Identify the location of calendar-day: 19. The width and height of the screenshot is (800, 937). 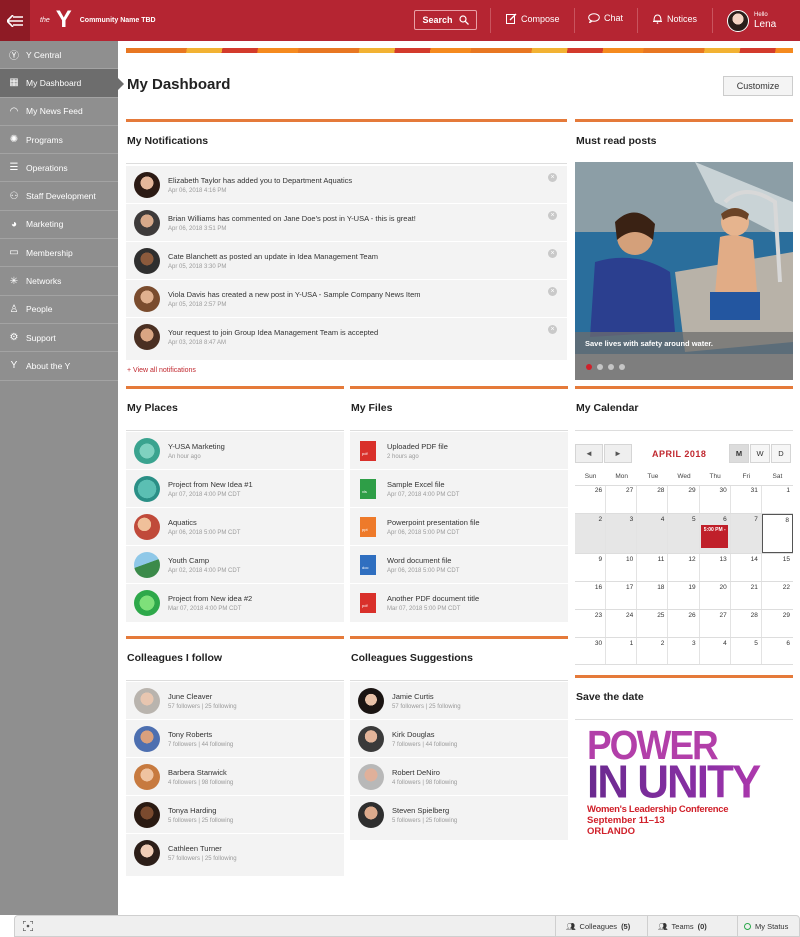
(684, 595).